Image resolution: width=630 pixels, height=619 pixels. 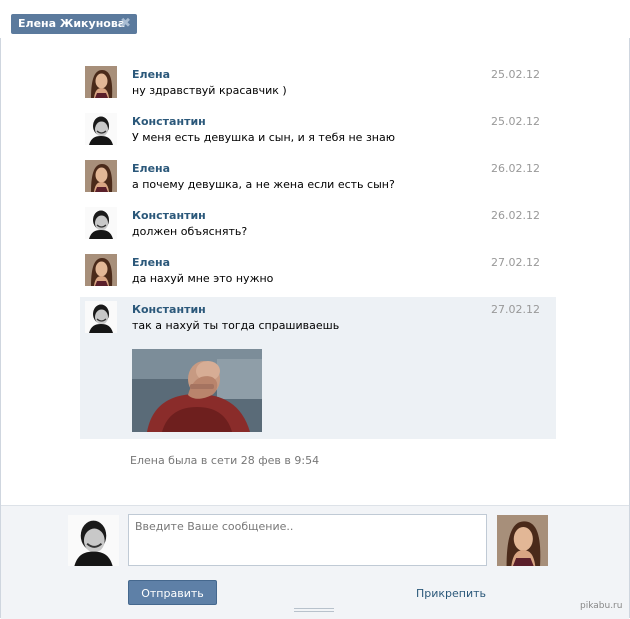 What do you see at coordinates (236, 325) in the screenshot?
I see `message-text: так а нахуй ты тогда спрашиваешь` at bounding box center [236, 325].